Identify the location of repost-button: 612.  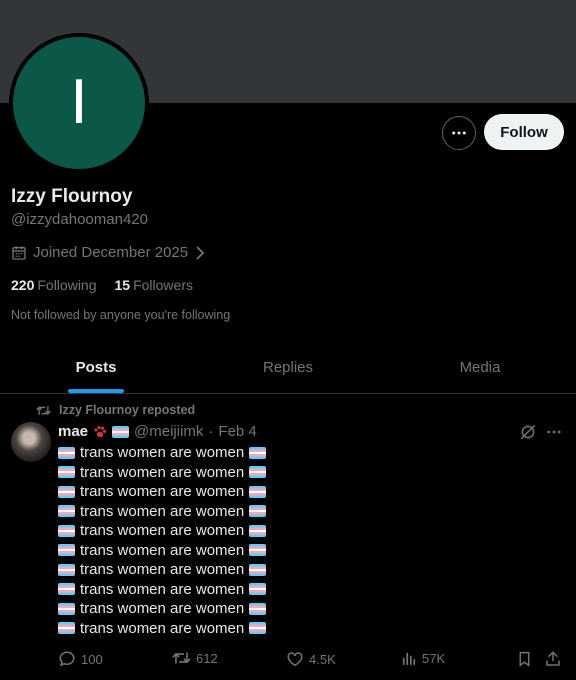
(195, 658).